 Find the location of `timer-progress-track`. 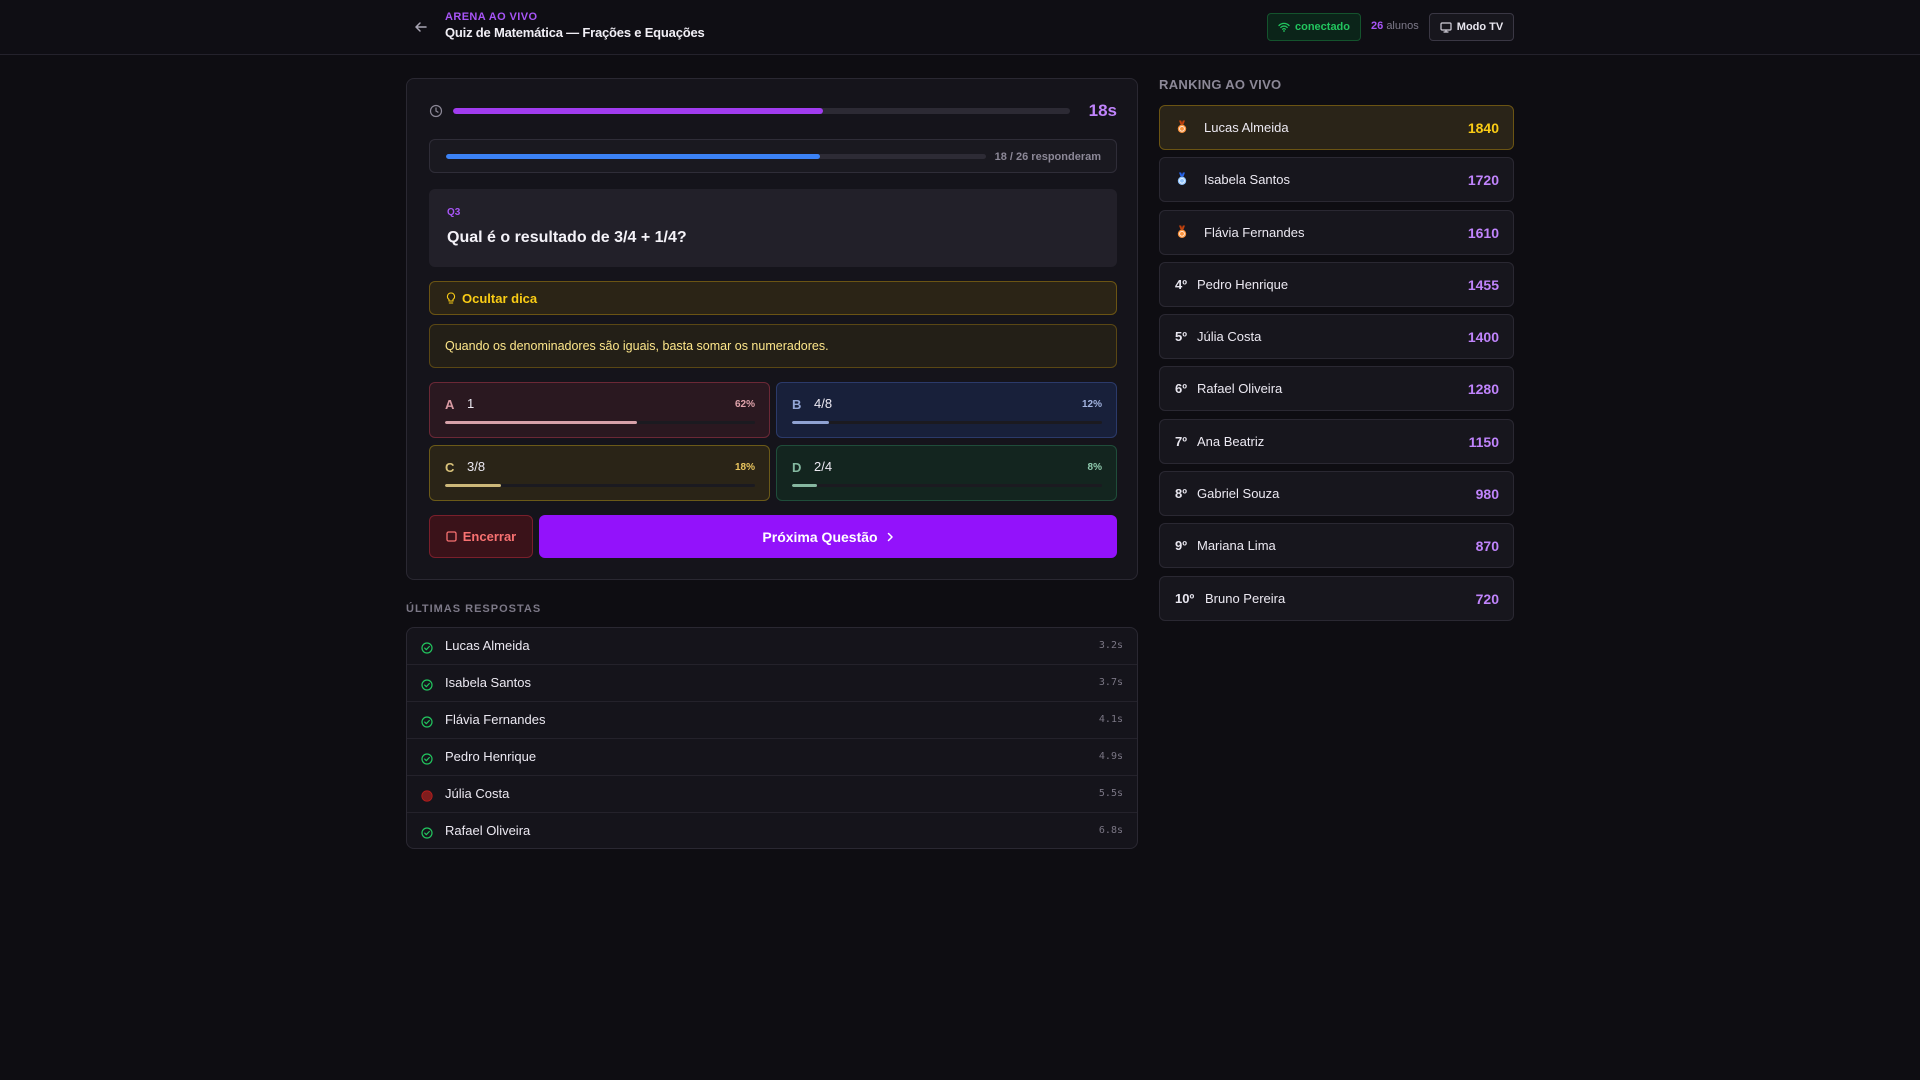

timer-progress-track is located at coordinates (761, 111).